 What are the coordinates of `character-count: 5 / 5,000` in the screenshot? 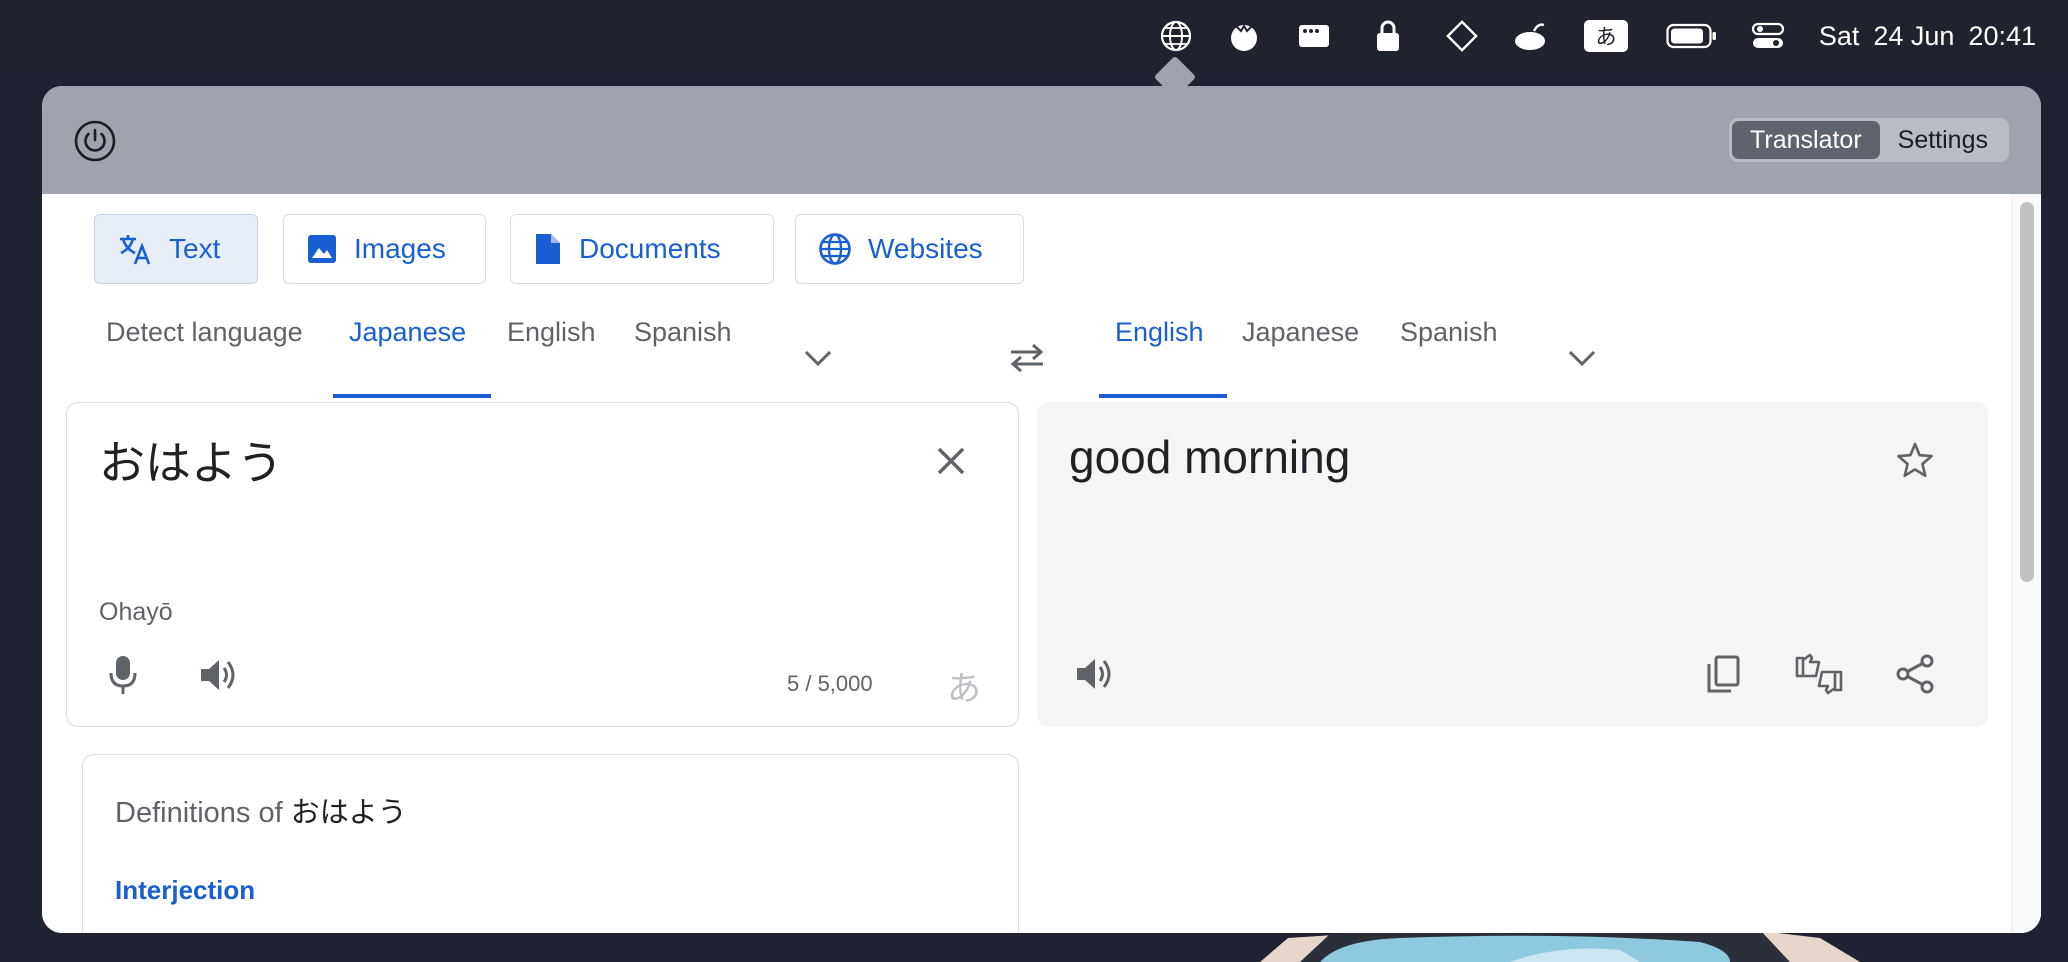 It's located at (830, 683).